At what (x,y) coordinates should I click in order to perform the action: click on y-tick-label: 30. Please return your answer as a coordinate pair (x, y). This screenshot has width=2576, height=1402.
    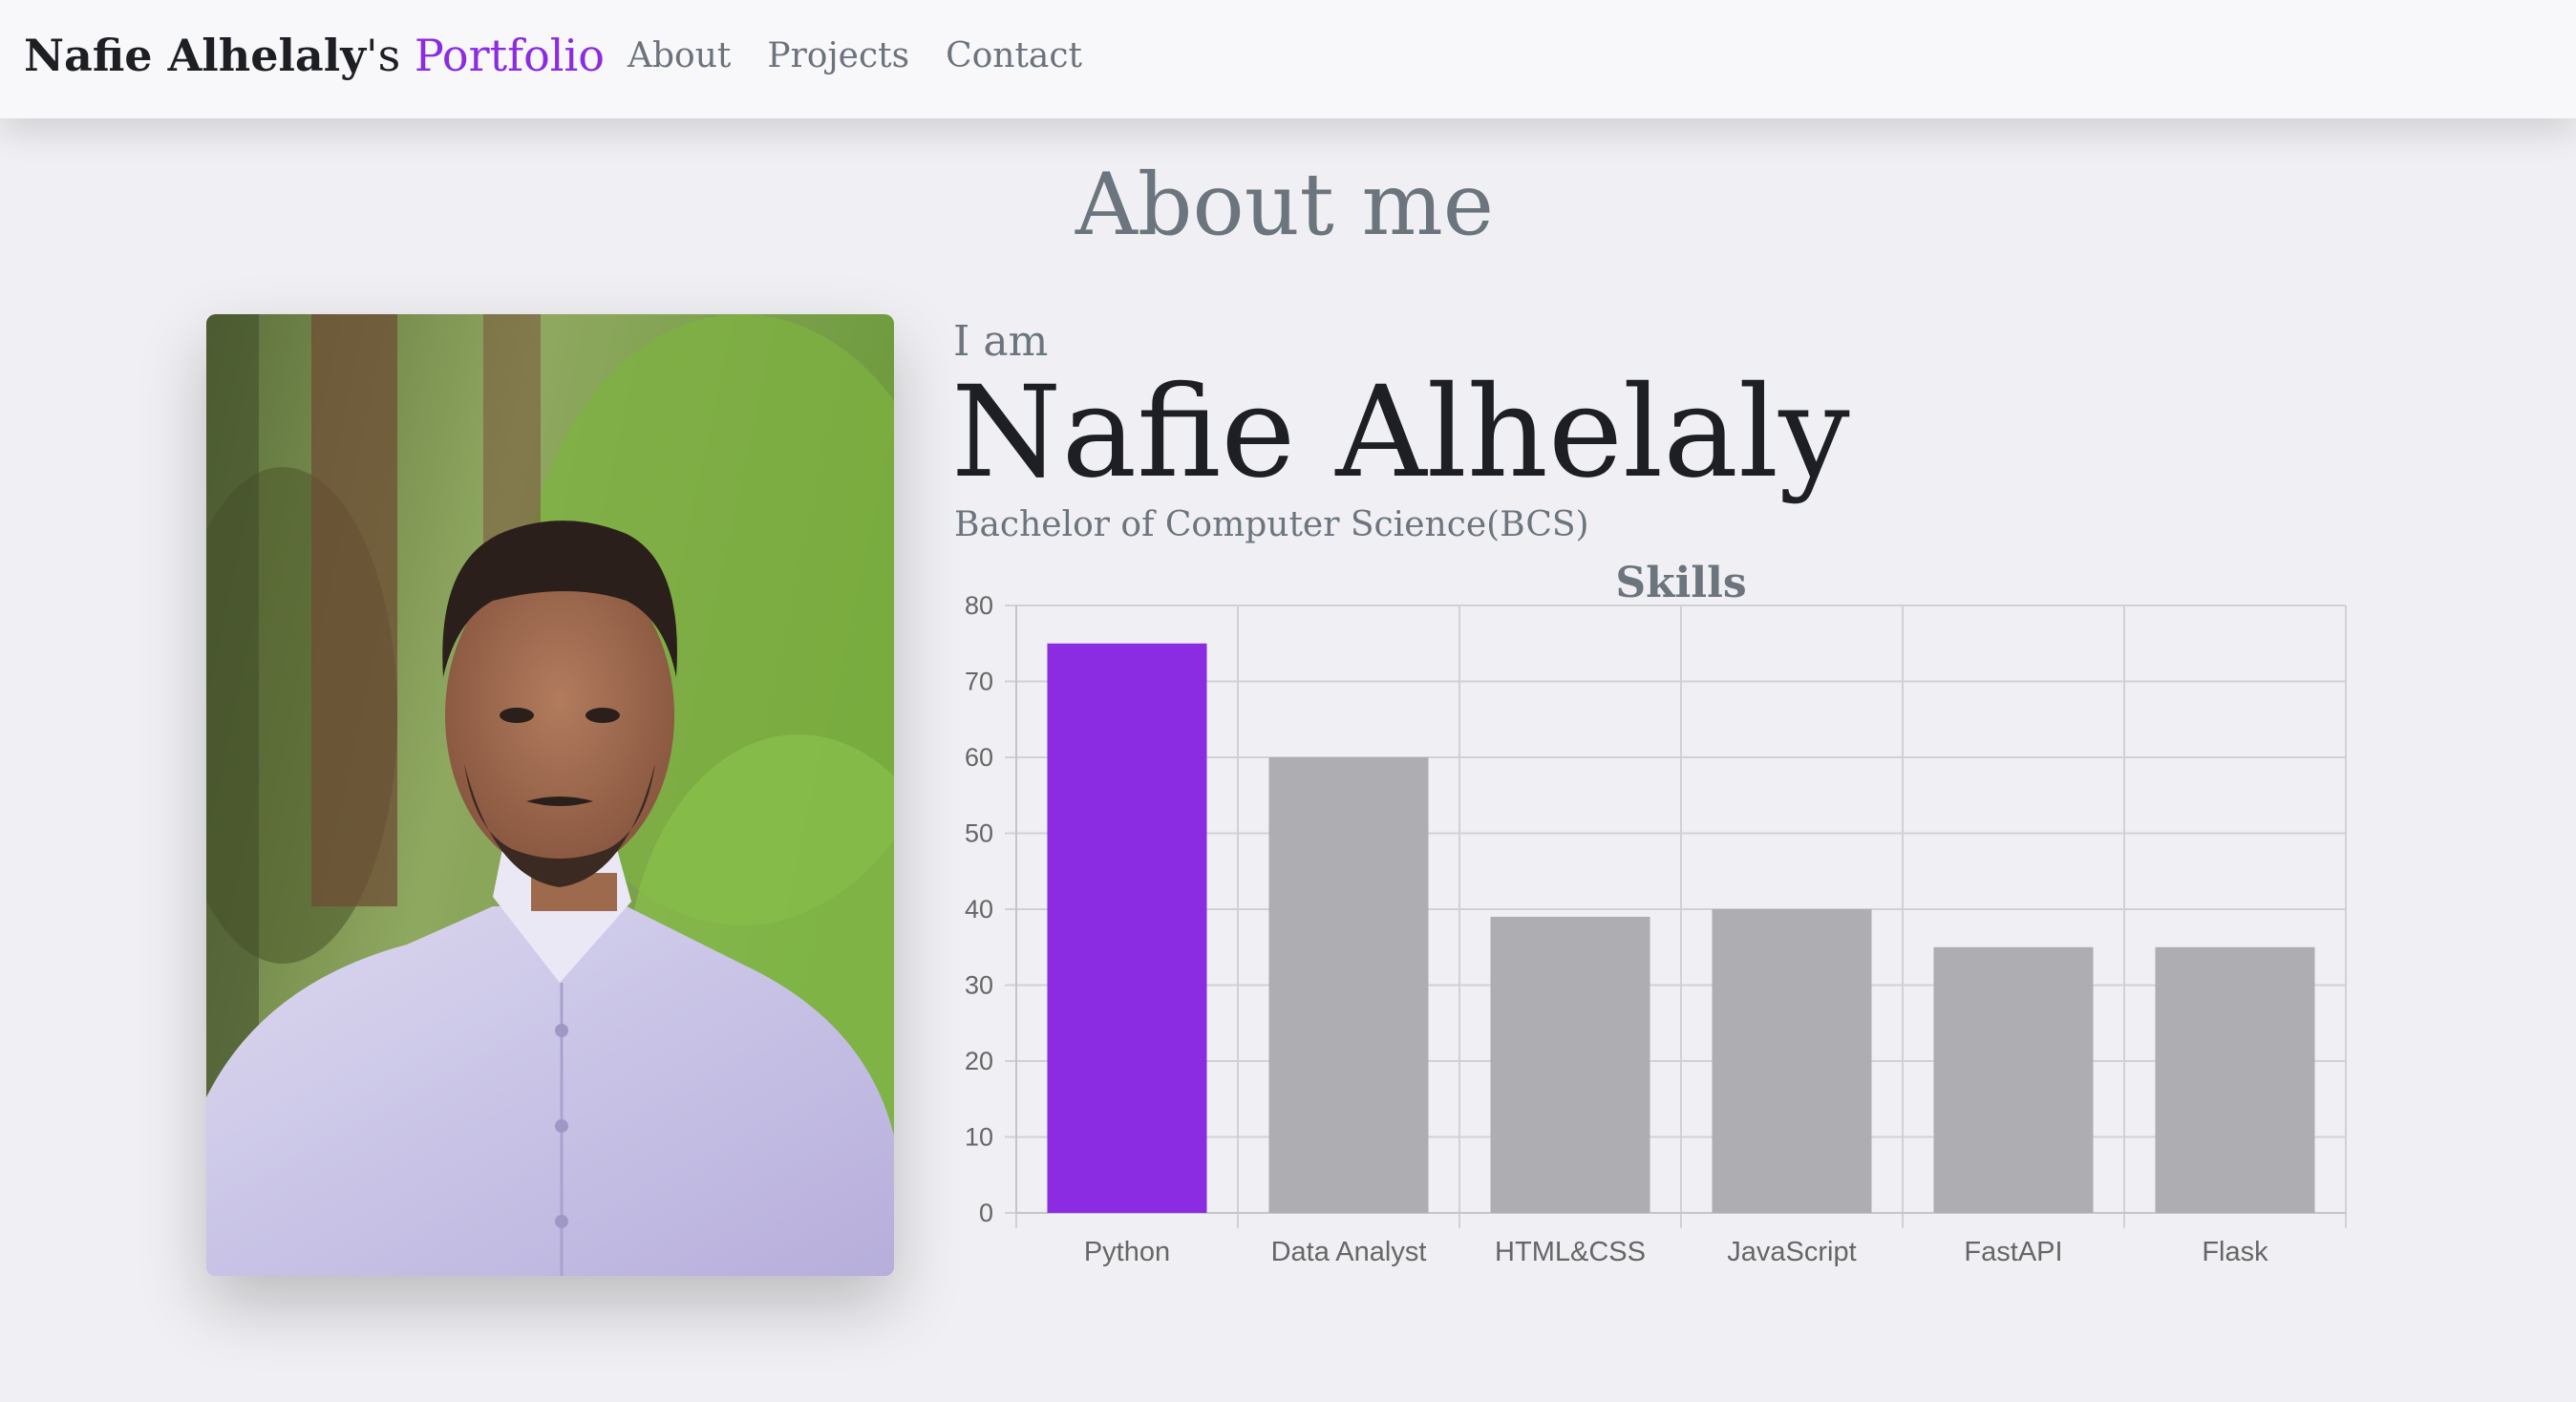
    Looking at the image, I should click on (979, 985).